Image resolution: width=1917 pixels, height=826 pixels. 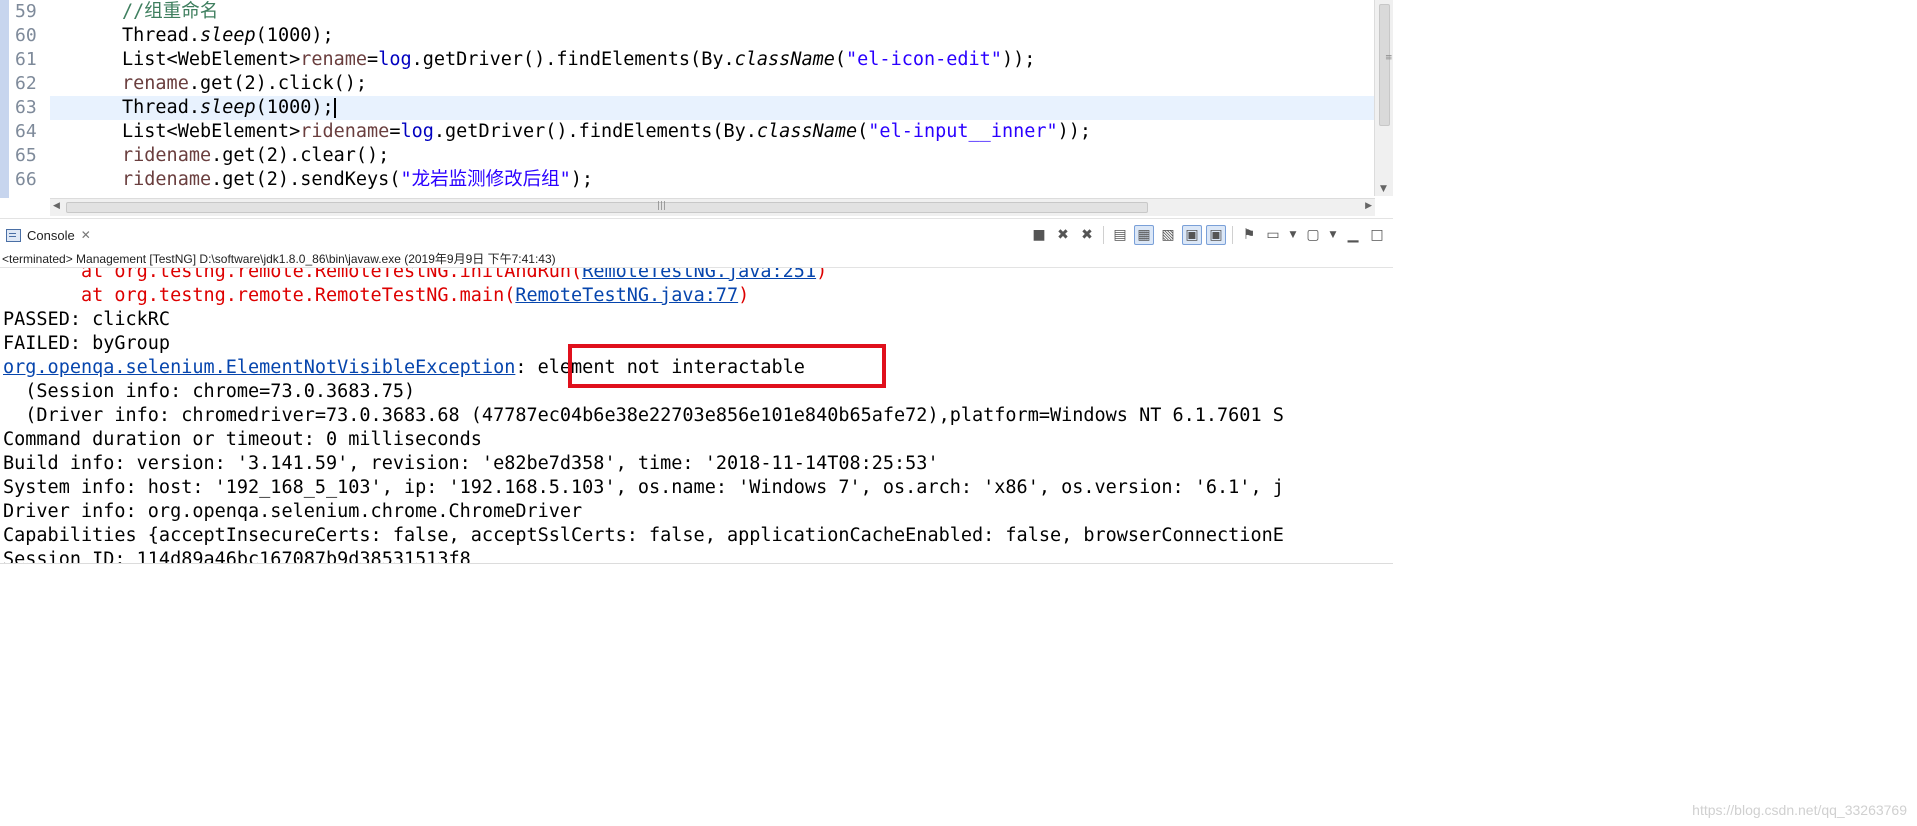 What do you see at coordinates (26, 131) in the screenshot?
I see `line-number: 64` at bounding box center [26, 131].